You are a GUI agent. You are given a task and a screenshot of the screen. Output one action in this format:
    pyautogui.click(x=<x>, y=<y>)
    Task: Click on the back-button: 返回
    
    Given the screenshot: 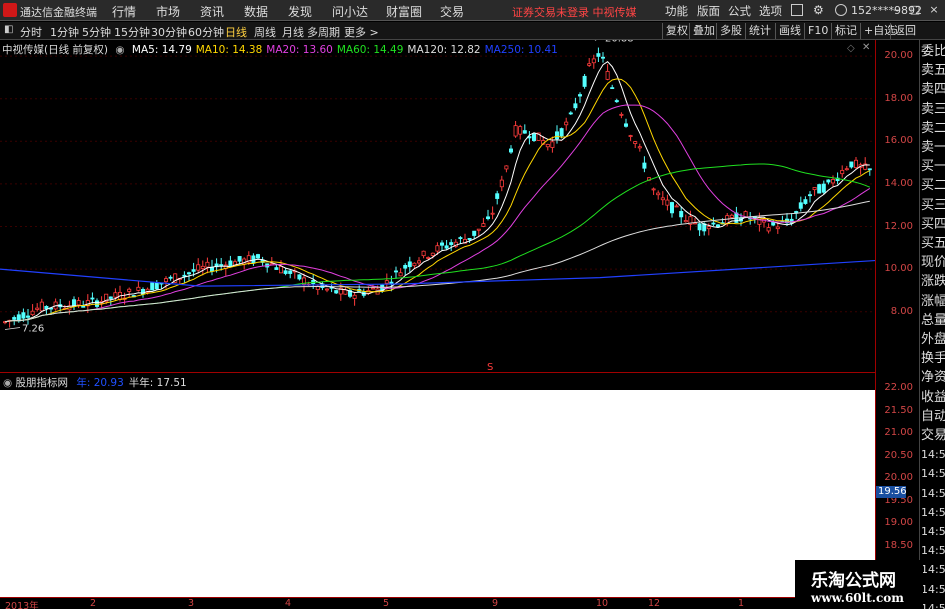 What is the action you would take?
    pyautogui.click(x=904, y=31)
    